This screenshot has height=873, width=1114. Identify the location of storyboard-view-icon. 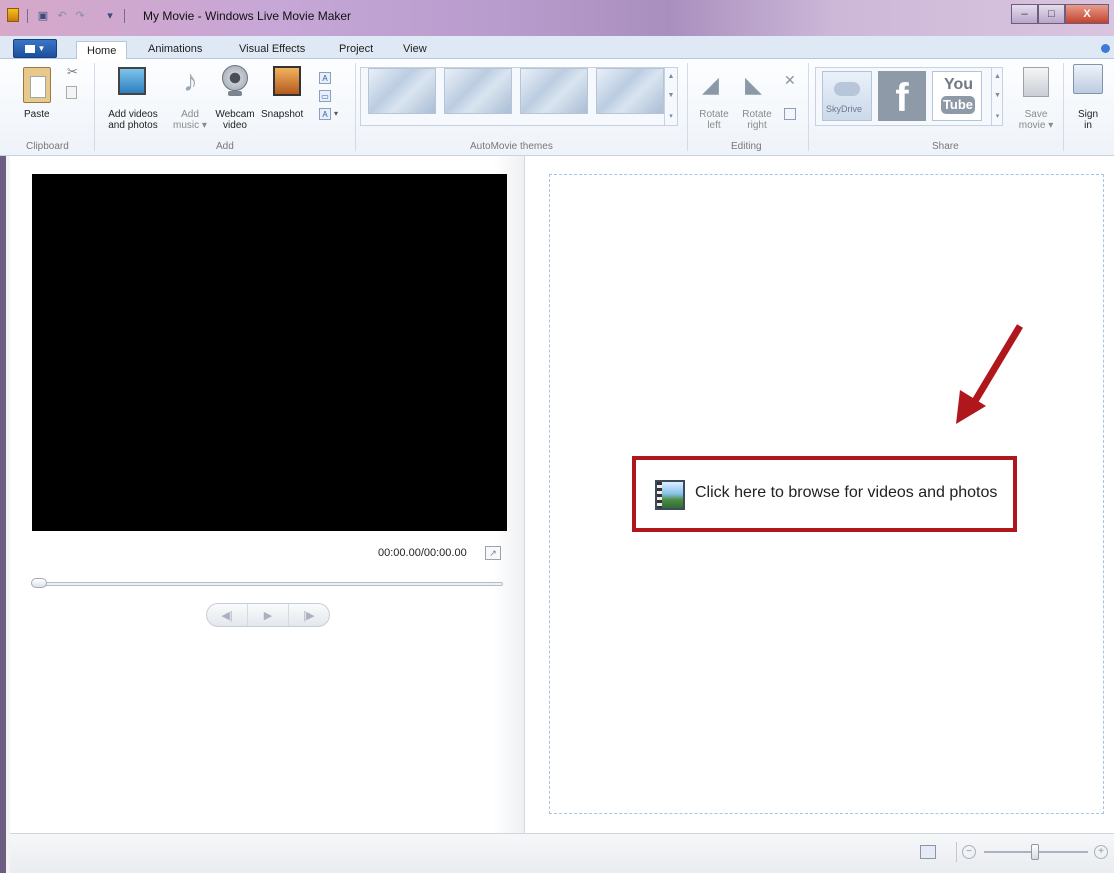
(928, 852).